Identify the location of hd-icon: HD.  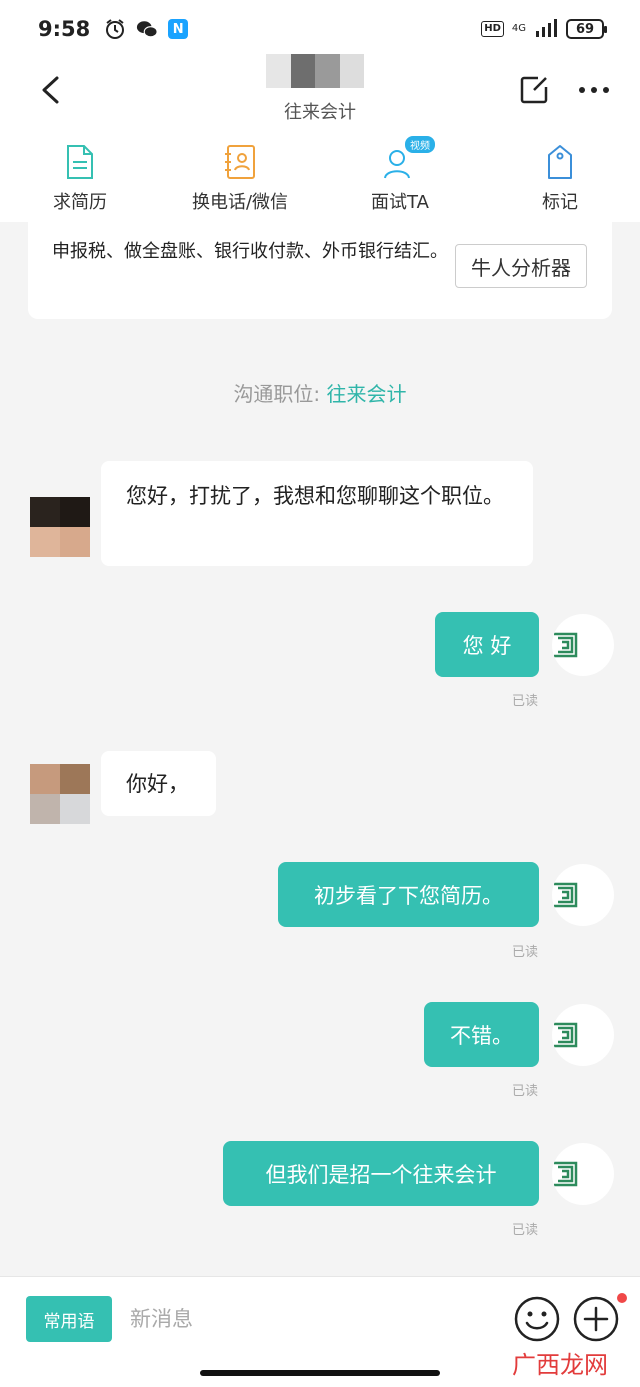
(492, 29).